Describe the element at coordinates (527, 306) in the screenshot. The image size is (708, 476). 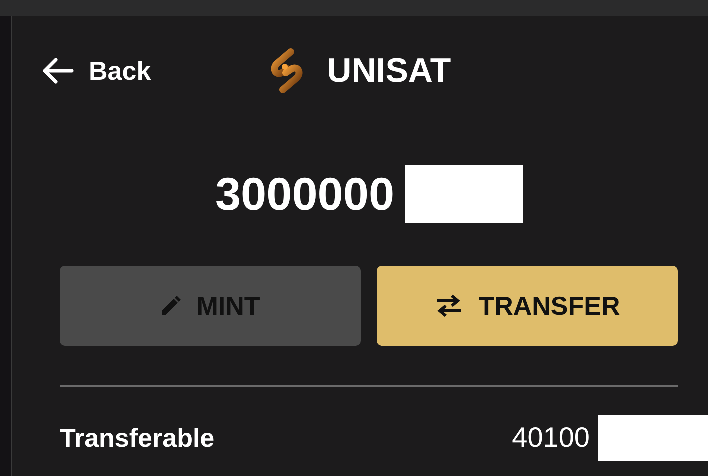
I see `transfer-button: TRANSFER` at that location.